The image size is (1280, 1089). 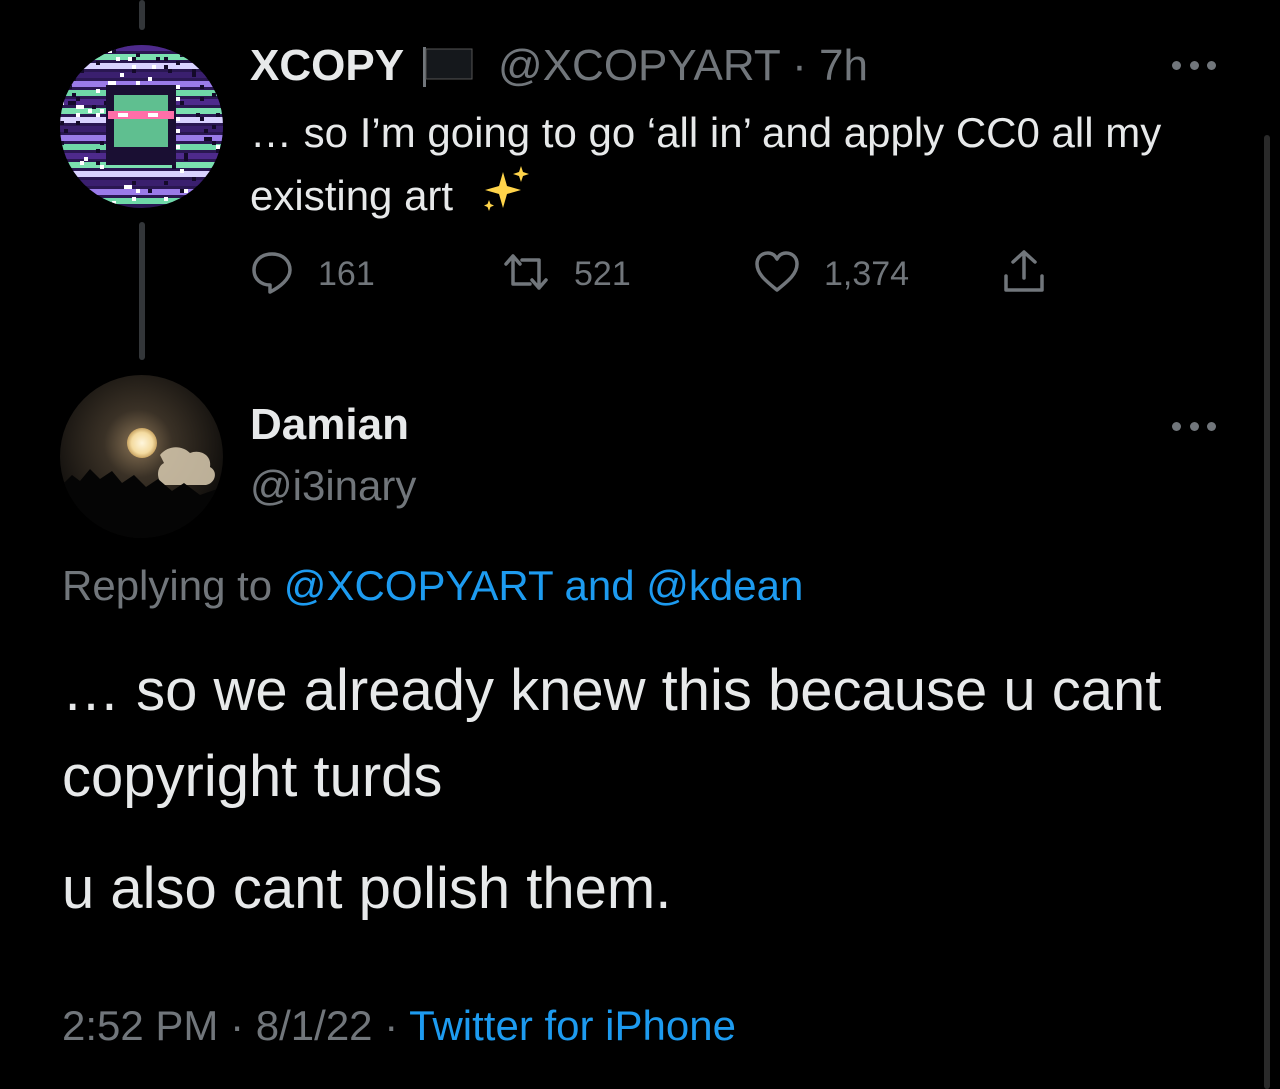 What do you see at coordinates (639, 65) in the screenshot?
I see `author-handle: @XCOPYART` at bounding box center [639, 65].